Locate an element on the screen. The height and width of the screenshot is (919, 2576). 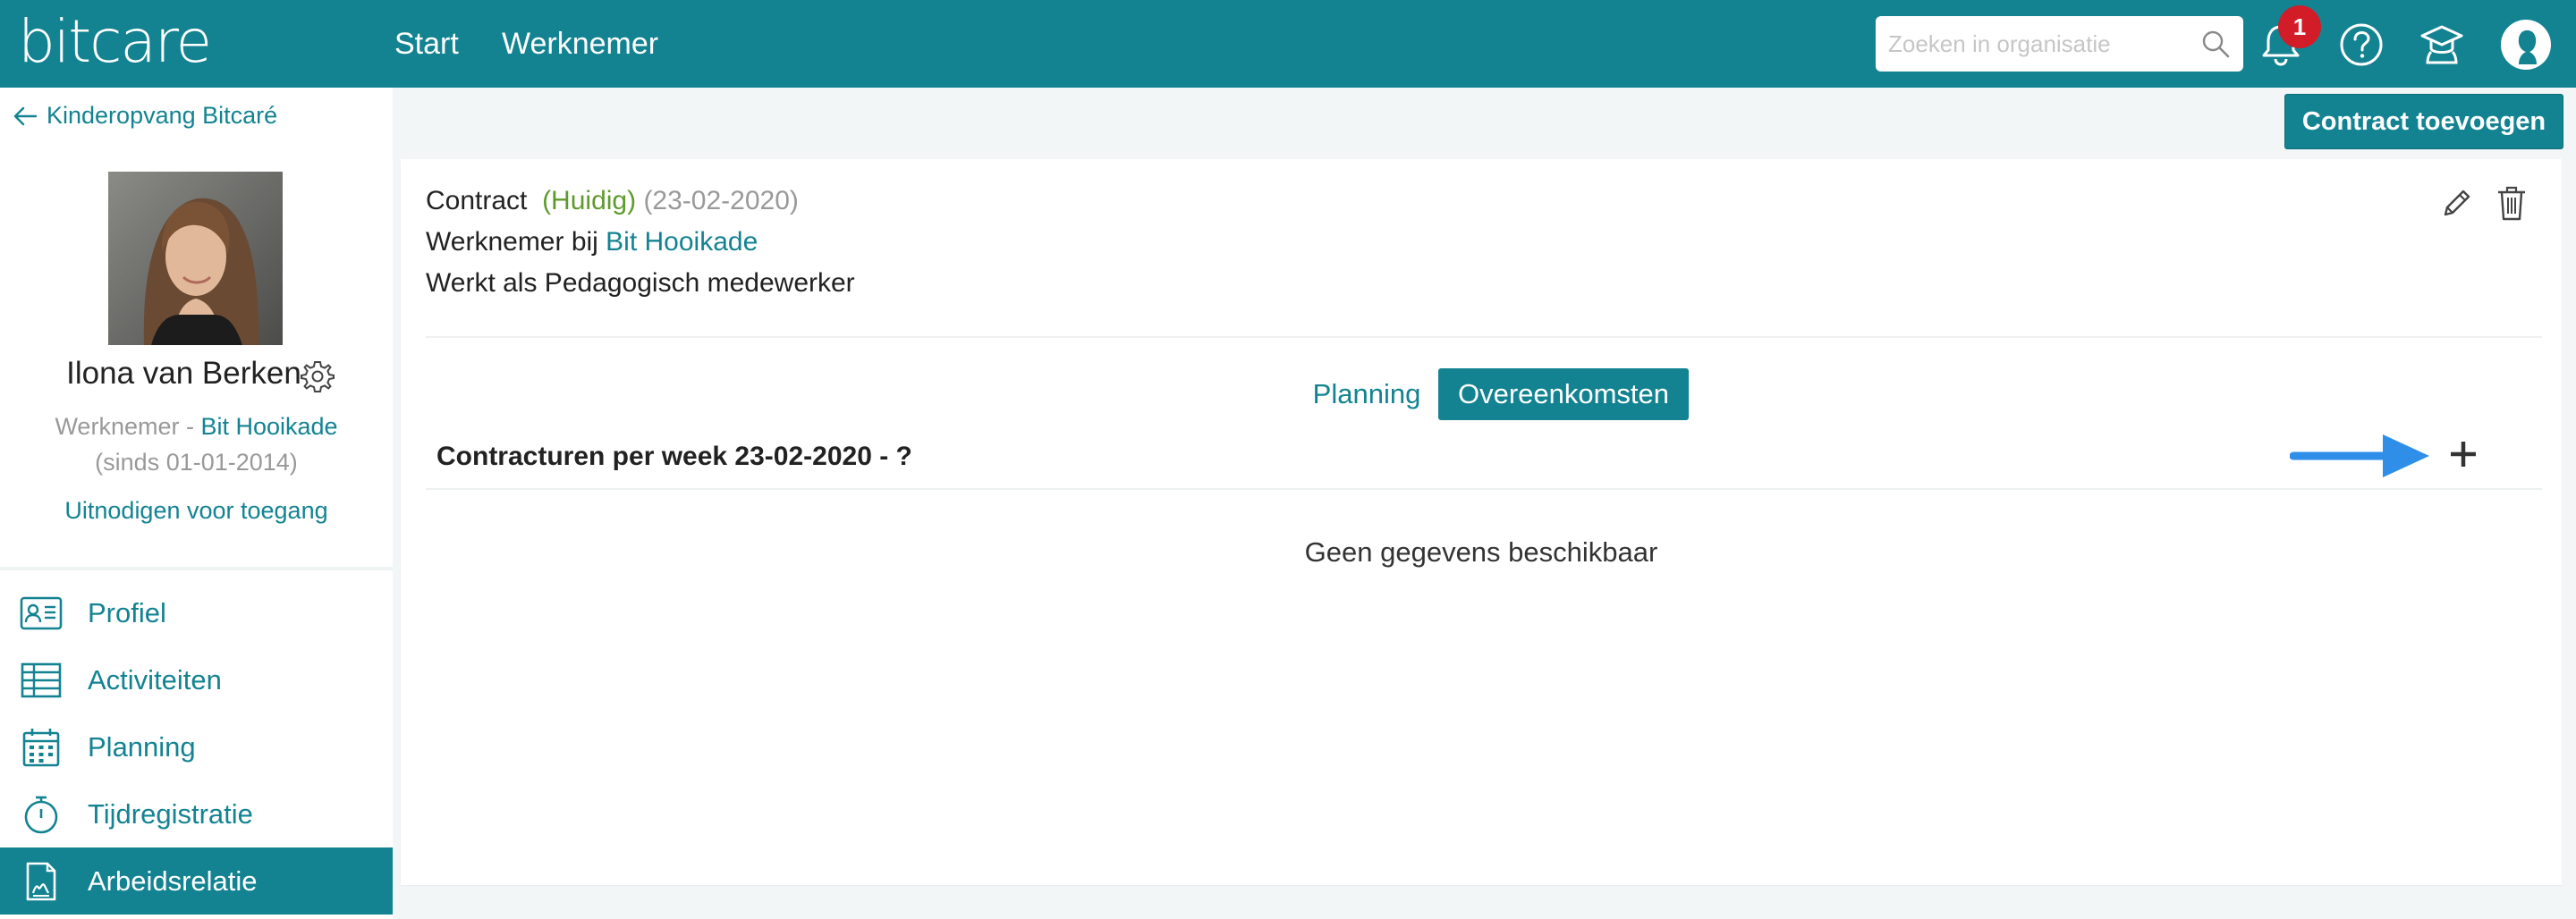
employer-link: Bit Hooikade is located at coordinates (682, 242).